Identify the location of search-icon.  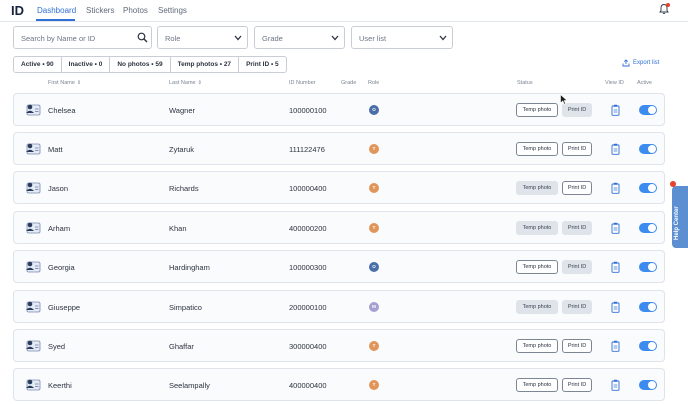
(142, 37).